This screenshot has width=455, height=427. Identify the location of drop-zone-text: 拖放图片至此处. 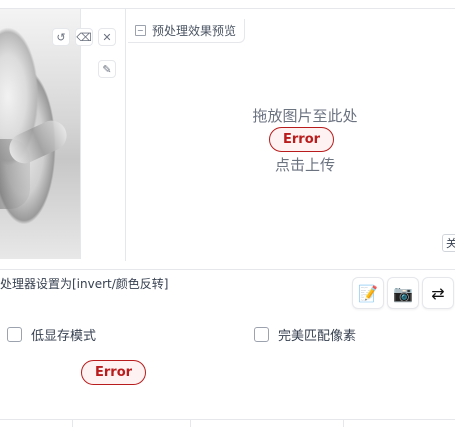
(305, 115).